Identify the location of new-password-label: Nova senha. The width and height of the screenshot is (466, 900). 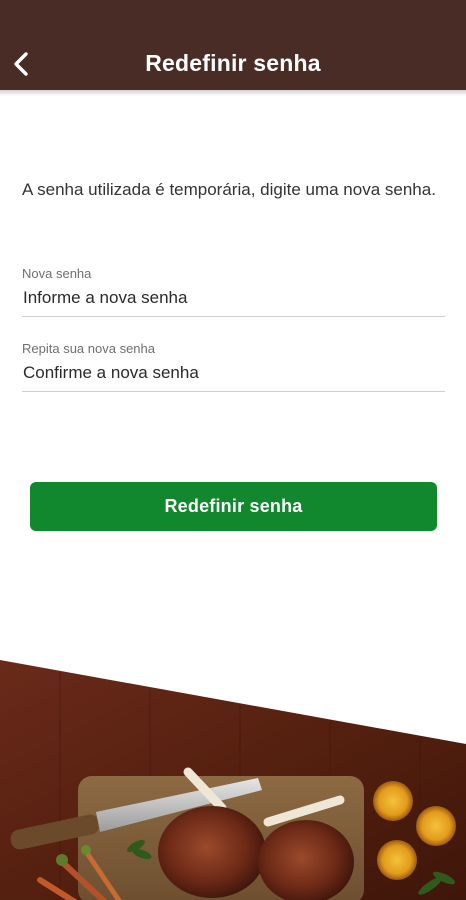
(57, 273).